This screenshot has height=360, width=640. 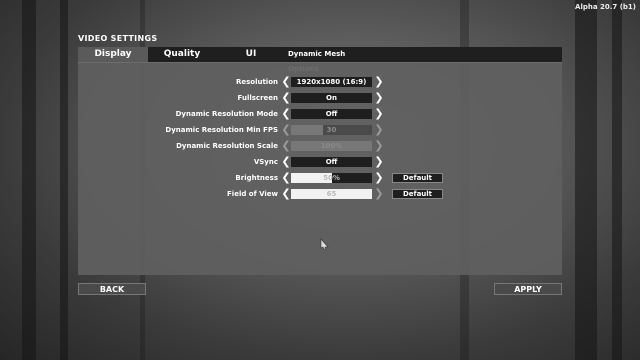 I want to click on setting-value: 50%, so click(x=331, y=178).